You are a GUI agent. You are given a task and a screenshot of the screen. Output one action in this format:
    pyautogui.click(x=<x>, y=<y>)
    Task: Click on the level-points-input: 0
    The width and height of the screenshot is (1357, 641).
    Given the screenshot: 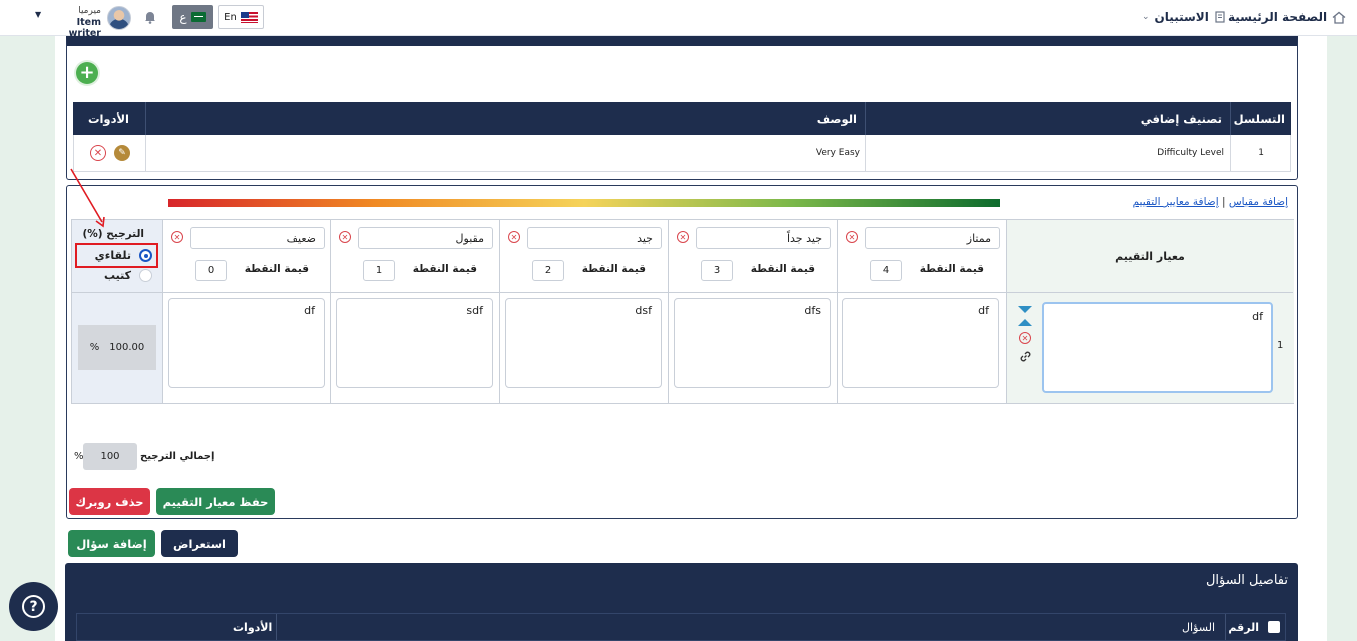 What is the action you would take?
    pyautogui.click(x=211, y=270)
    